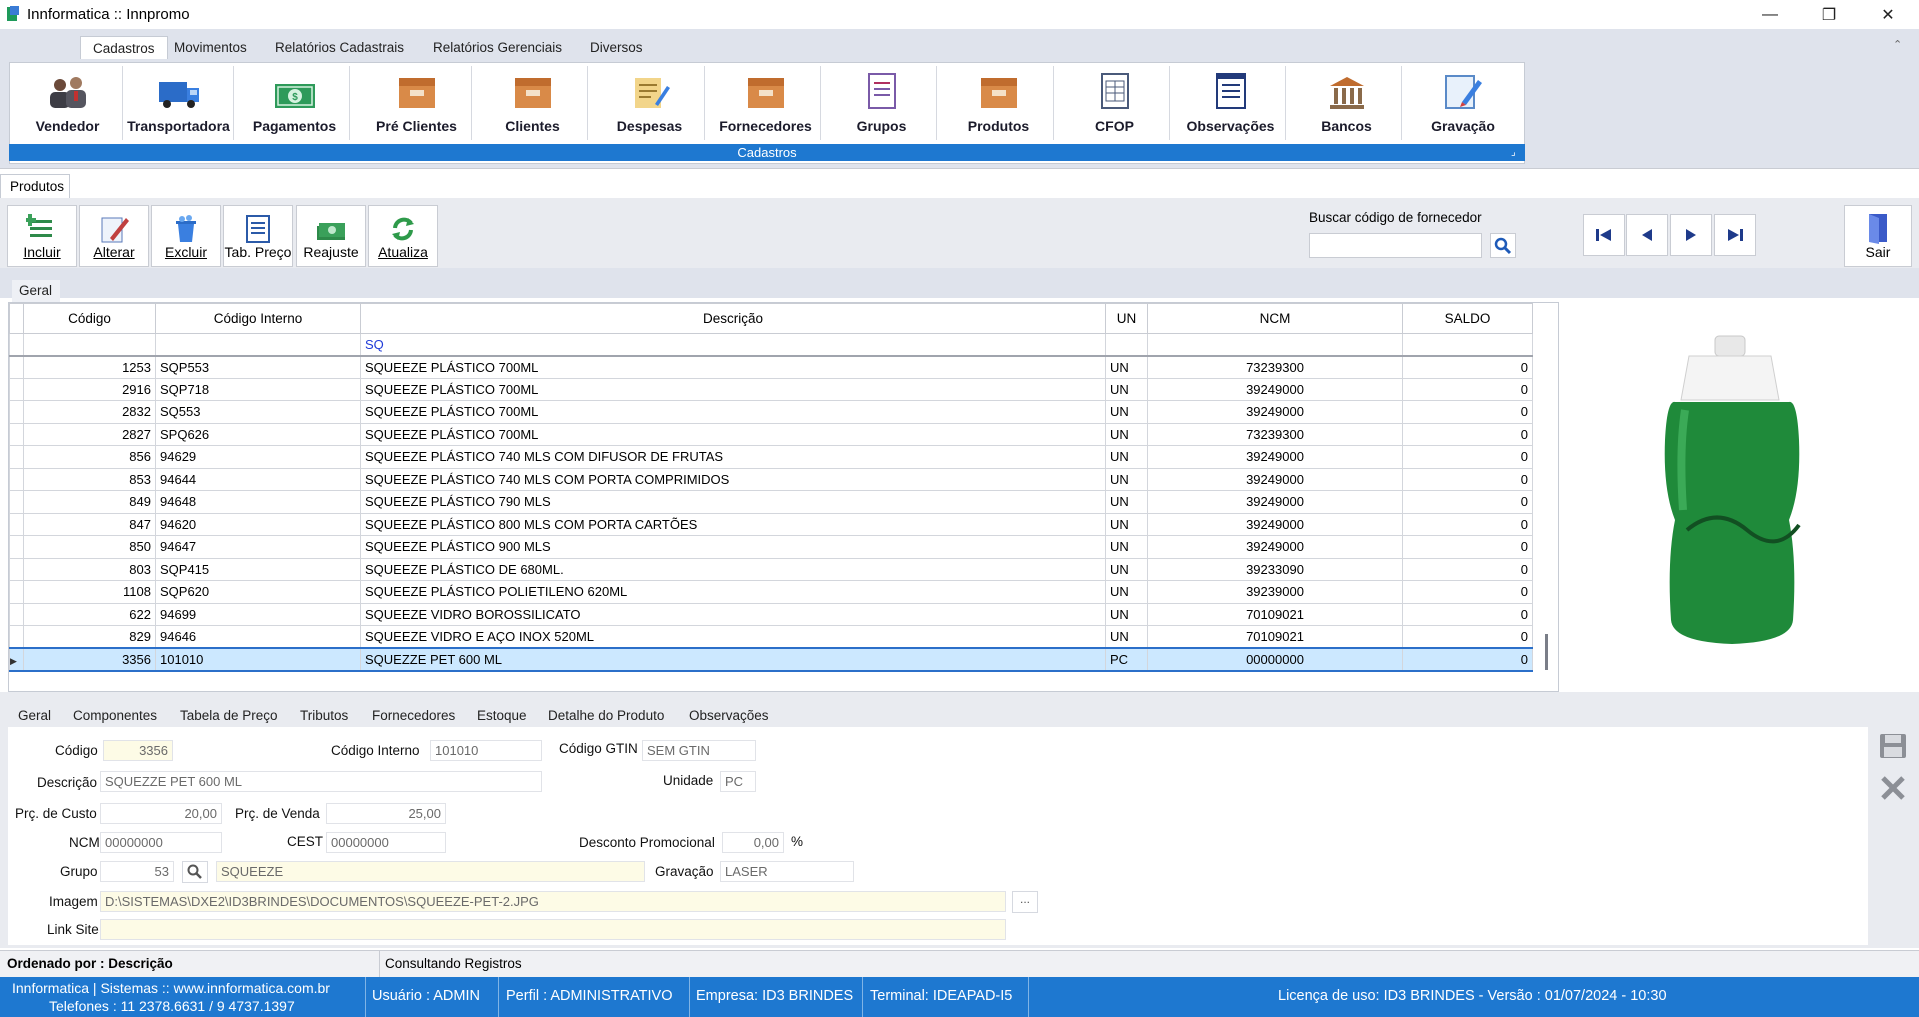 This screenshot has width=1919, height=1017. What do you see at coordinates (229, 715) in the screenshot?
I see `detail-tab-tabela-preco: Tabela de Preço` at bounding box center [229, 715].